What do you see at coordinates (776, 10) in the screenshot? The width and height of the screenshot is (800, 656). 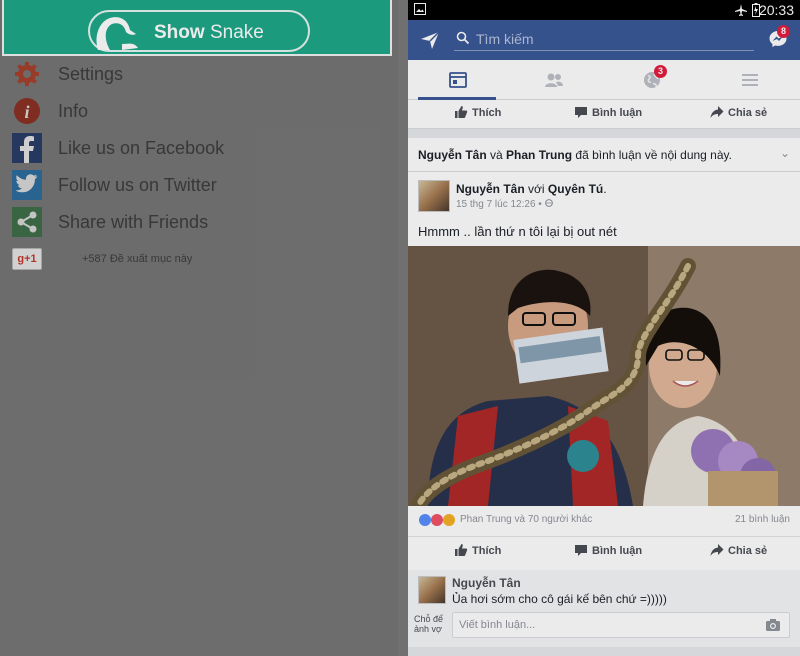 I see `status-time: 20:33` at bounding box center [776, 10].